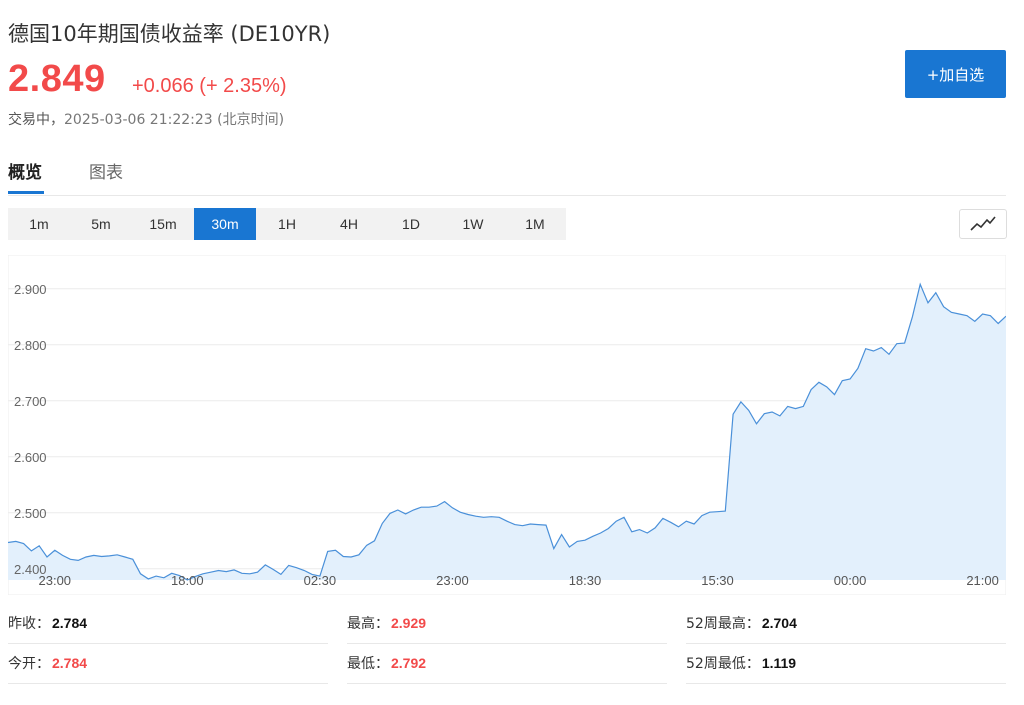 This screenshot has width=1024, height=705. Describe the element at coordinates (349, 224) in the screenshot. I see `interval-4h: 4H` at that location.